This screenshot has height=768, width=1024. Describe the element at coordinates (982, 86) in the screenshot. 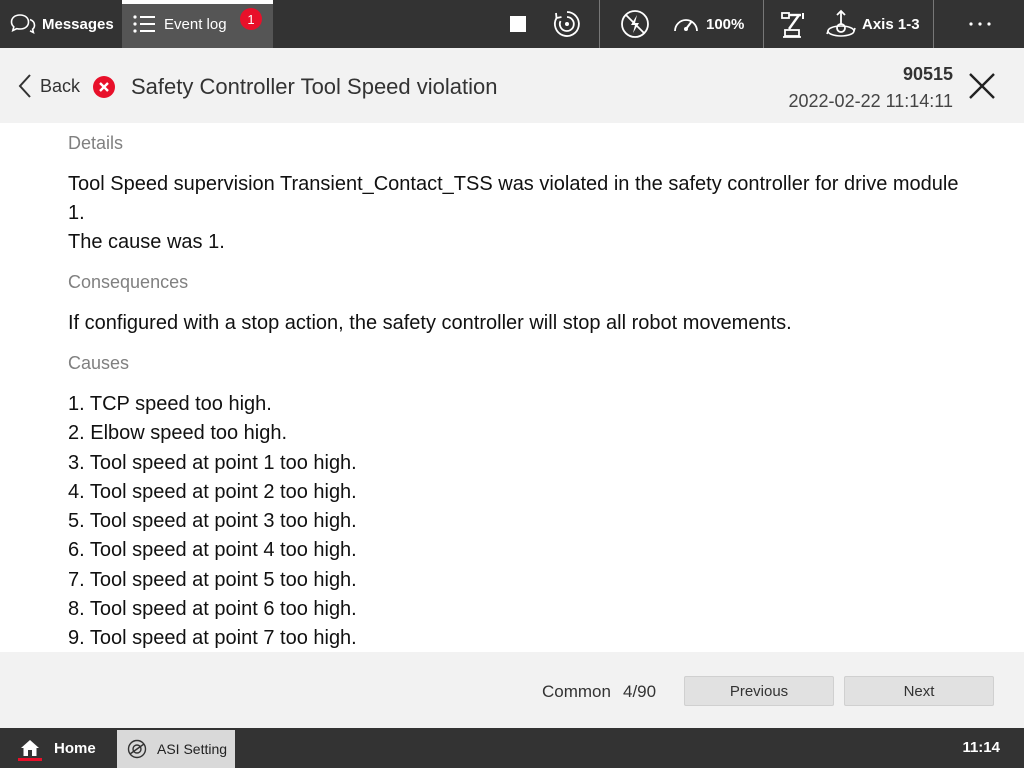

I see `close-icon` at that location.